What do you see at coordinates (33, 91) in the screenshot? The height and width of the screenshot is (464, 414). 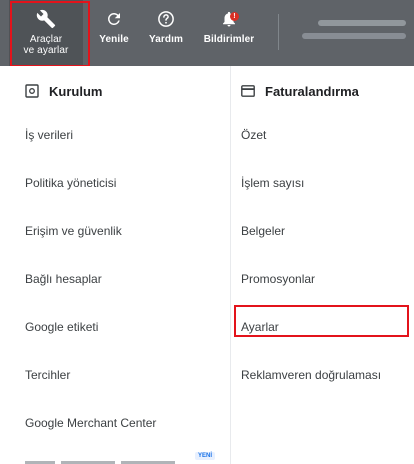 I see `setup-icon` at bounding box center [33, 91].